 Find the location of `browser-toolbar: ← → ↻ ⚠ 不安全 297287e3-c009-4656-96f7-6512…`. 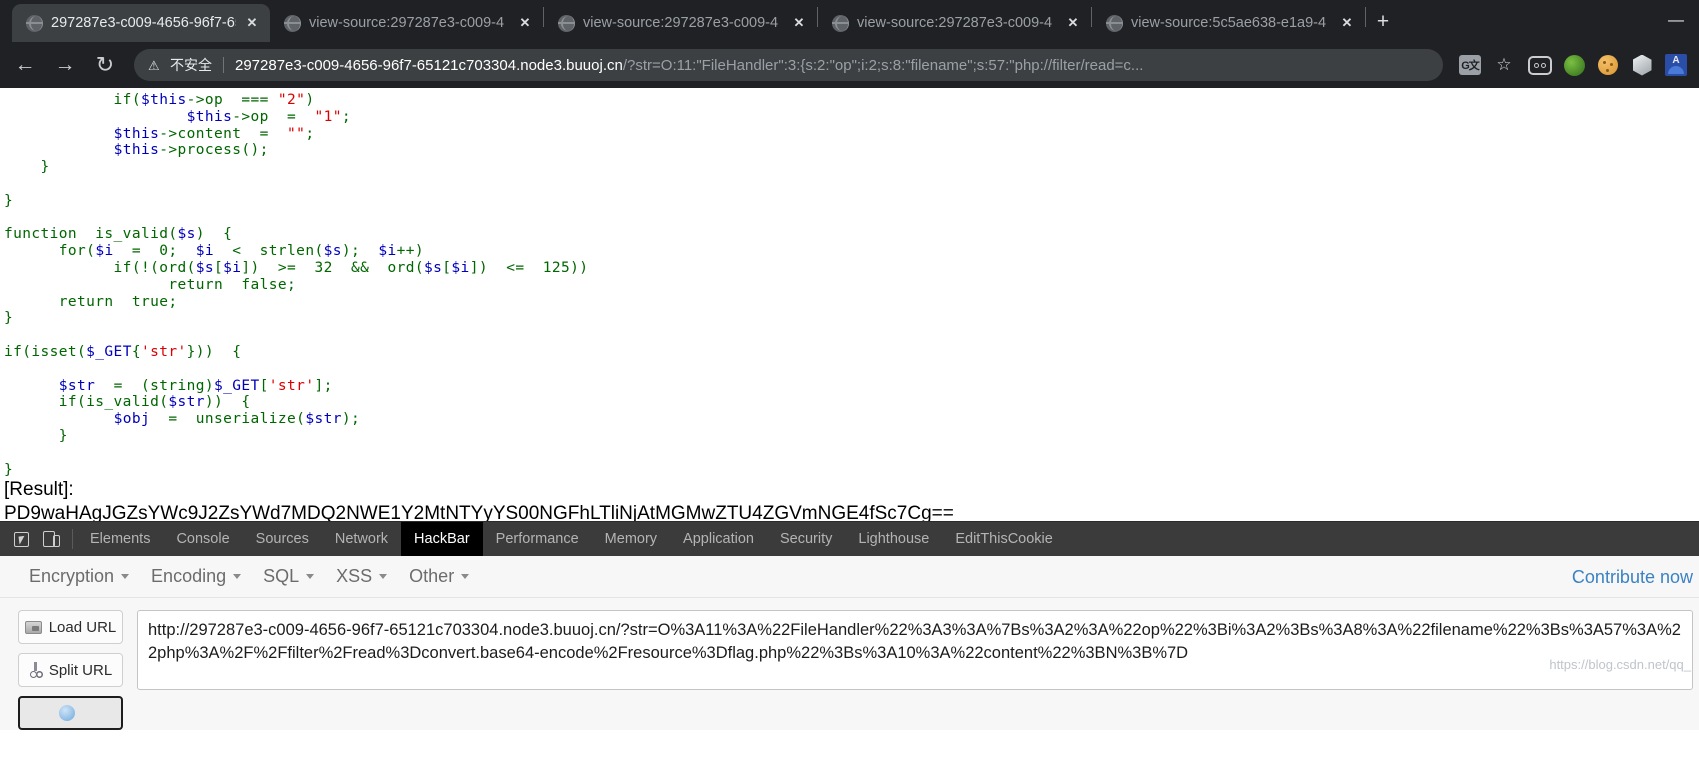

browser-toolbar: ← → ↻ ⚠ 不安全 297287e3-c009-4656-96f7-6512… is located at coordinates (849, 65).